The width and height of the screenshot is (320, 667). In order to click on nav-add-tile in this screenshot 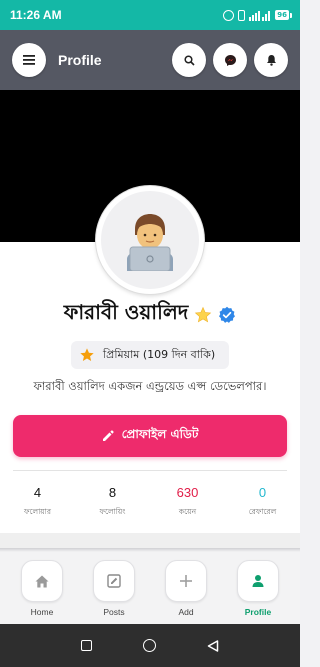, I will do `click(186, 581)`.